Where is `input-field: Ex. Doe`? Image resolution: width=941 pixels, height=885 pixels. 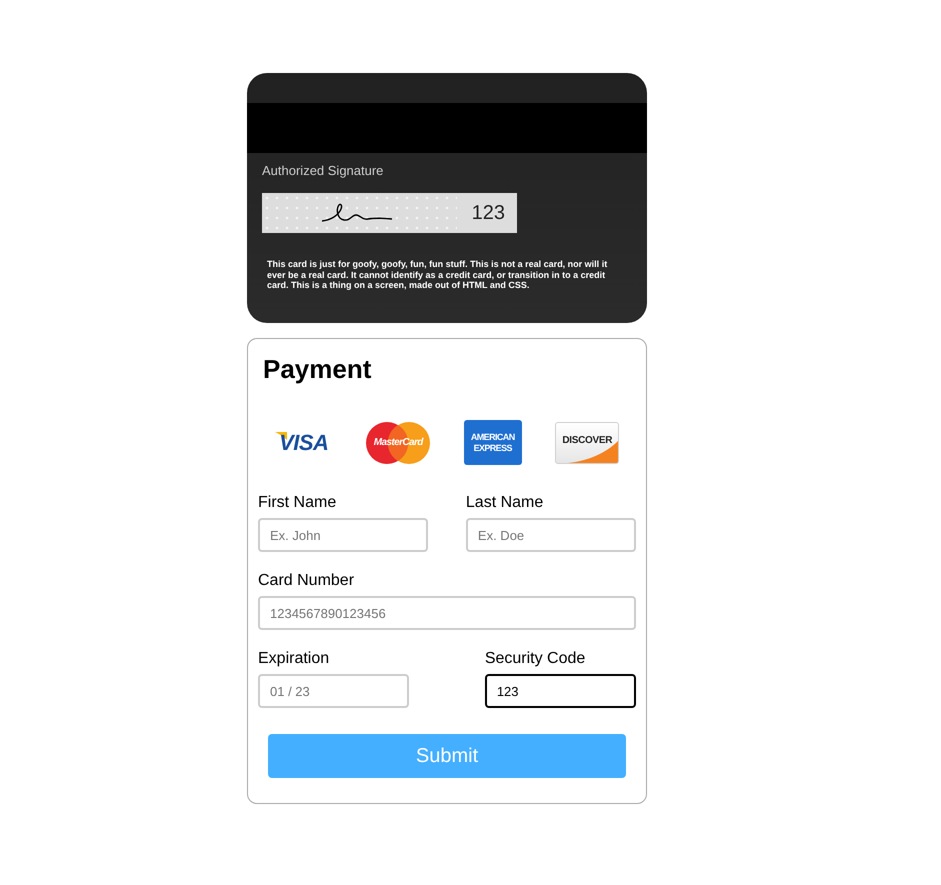
input-field: Ex. Doe is located at coordinates (551, 535).